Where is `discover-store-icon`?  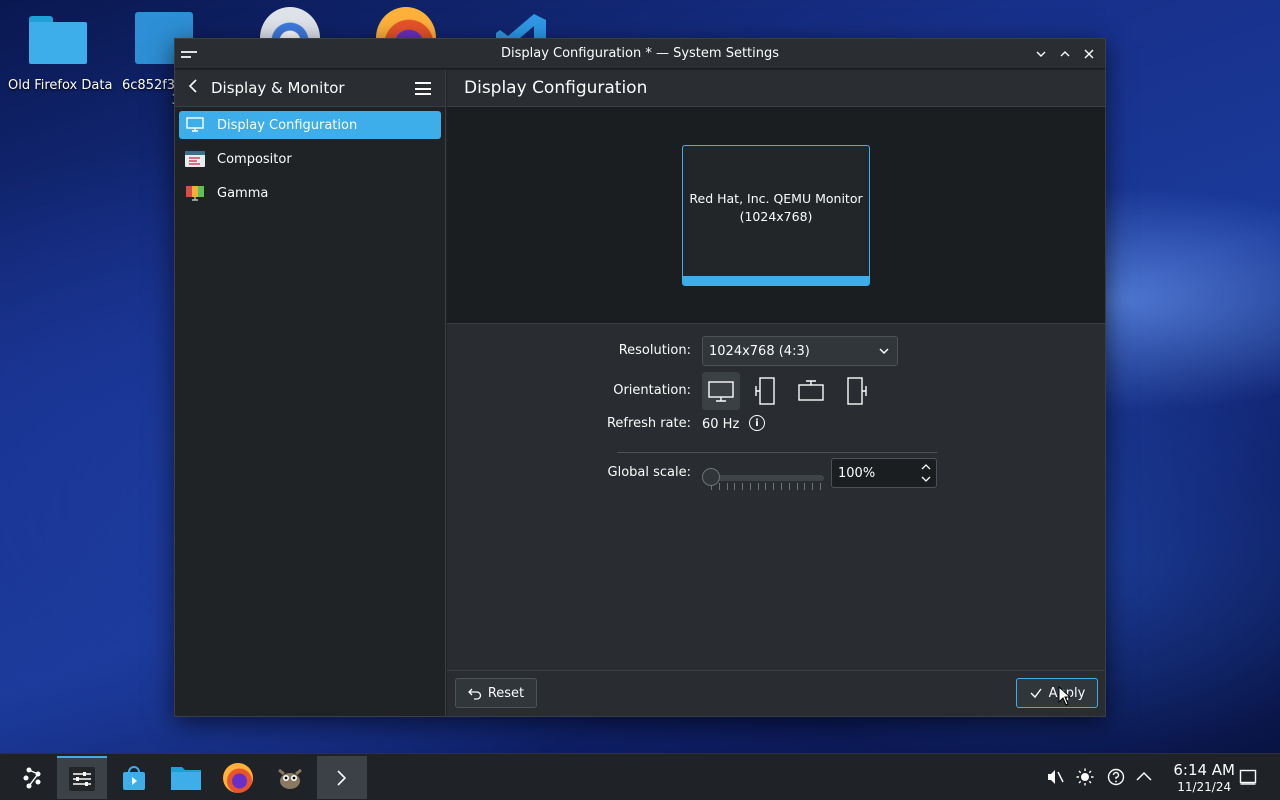 discover-store-icon is located at coordinates (134, 777).